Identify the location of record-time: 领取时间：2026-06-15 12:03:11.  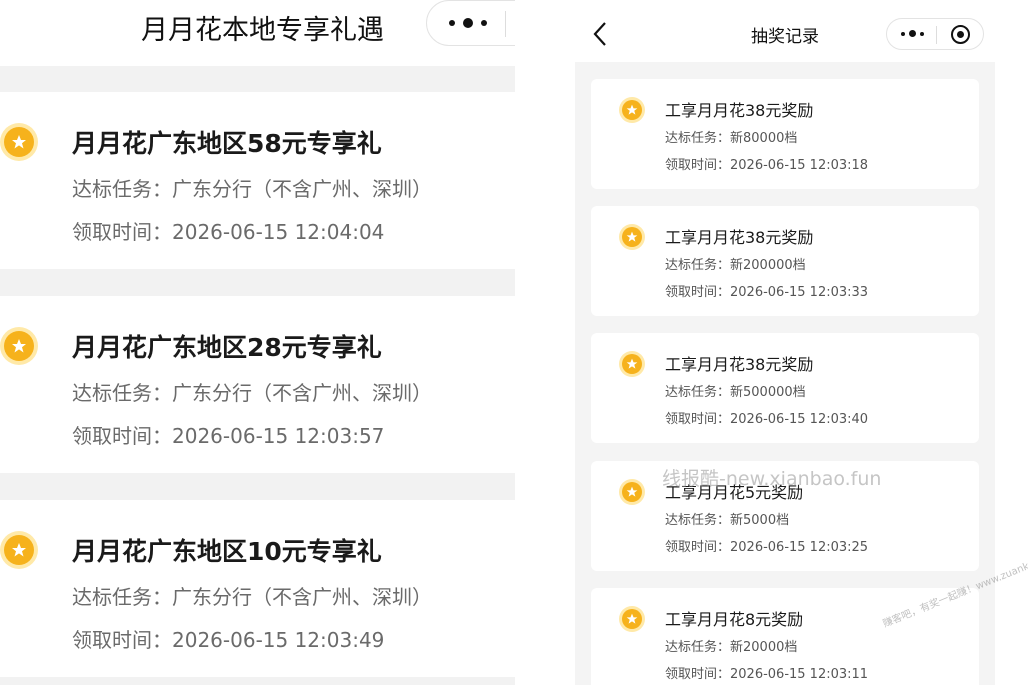
(767, 674).